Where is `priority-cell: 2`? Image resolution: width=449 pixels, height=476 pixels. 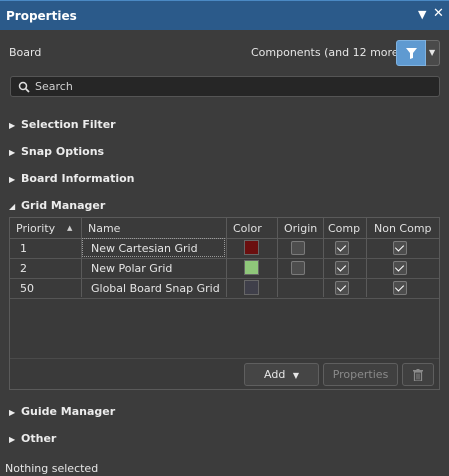
priority-cell: 2 is located at coordinates (23, 268).